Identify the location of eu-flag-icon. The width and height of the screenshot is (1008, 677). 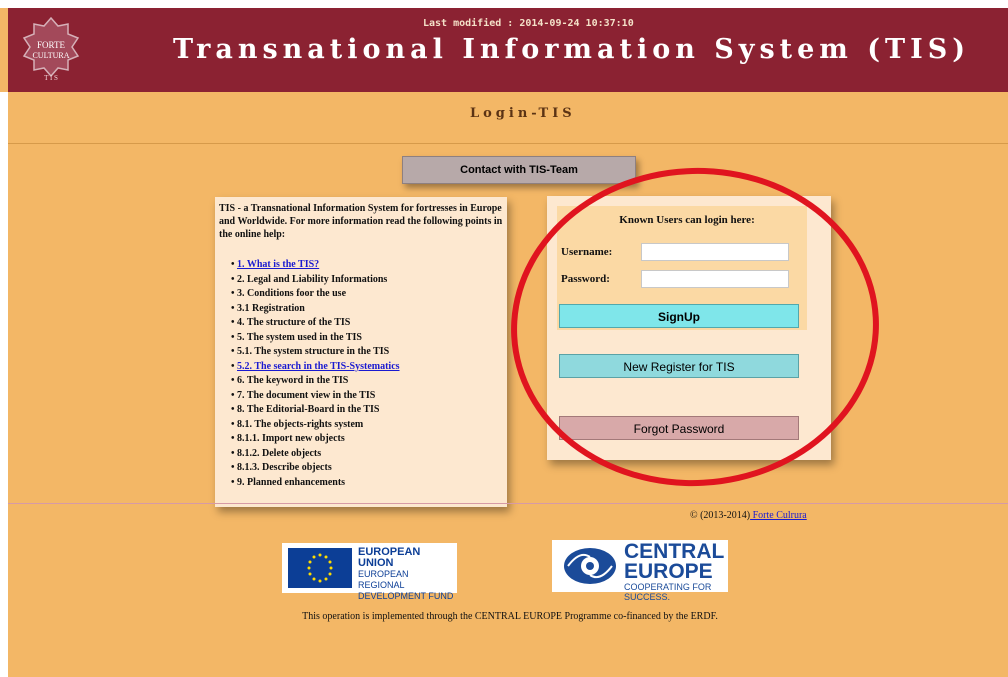
(320, 568).